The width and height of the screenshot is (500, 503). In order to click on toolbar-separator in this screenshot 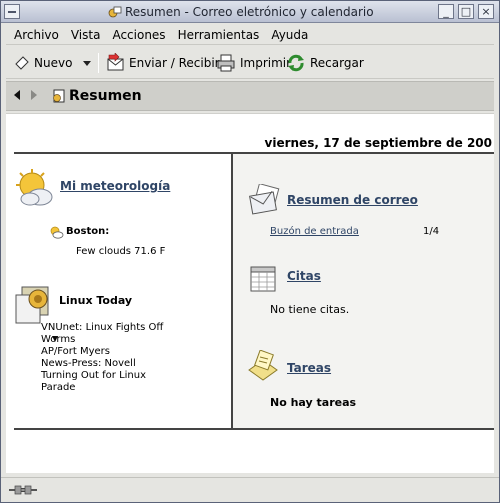, I will do `click(98, 63)`.